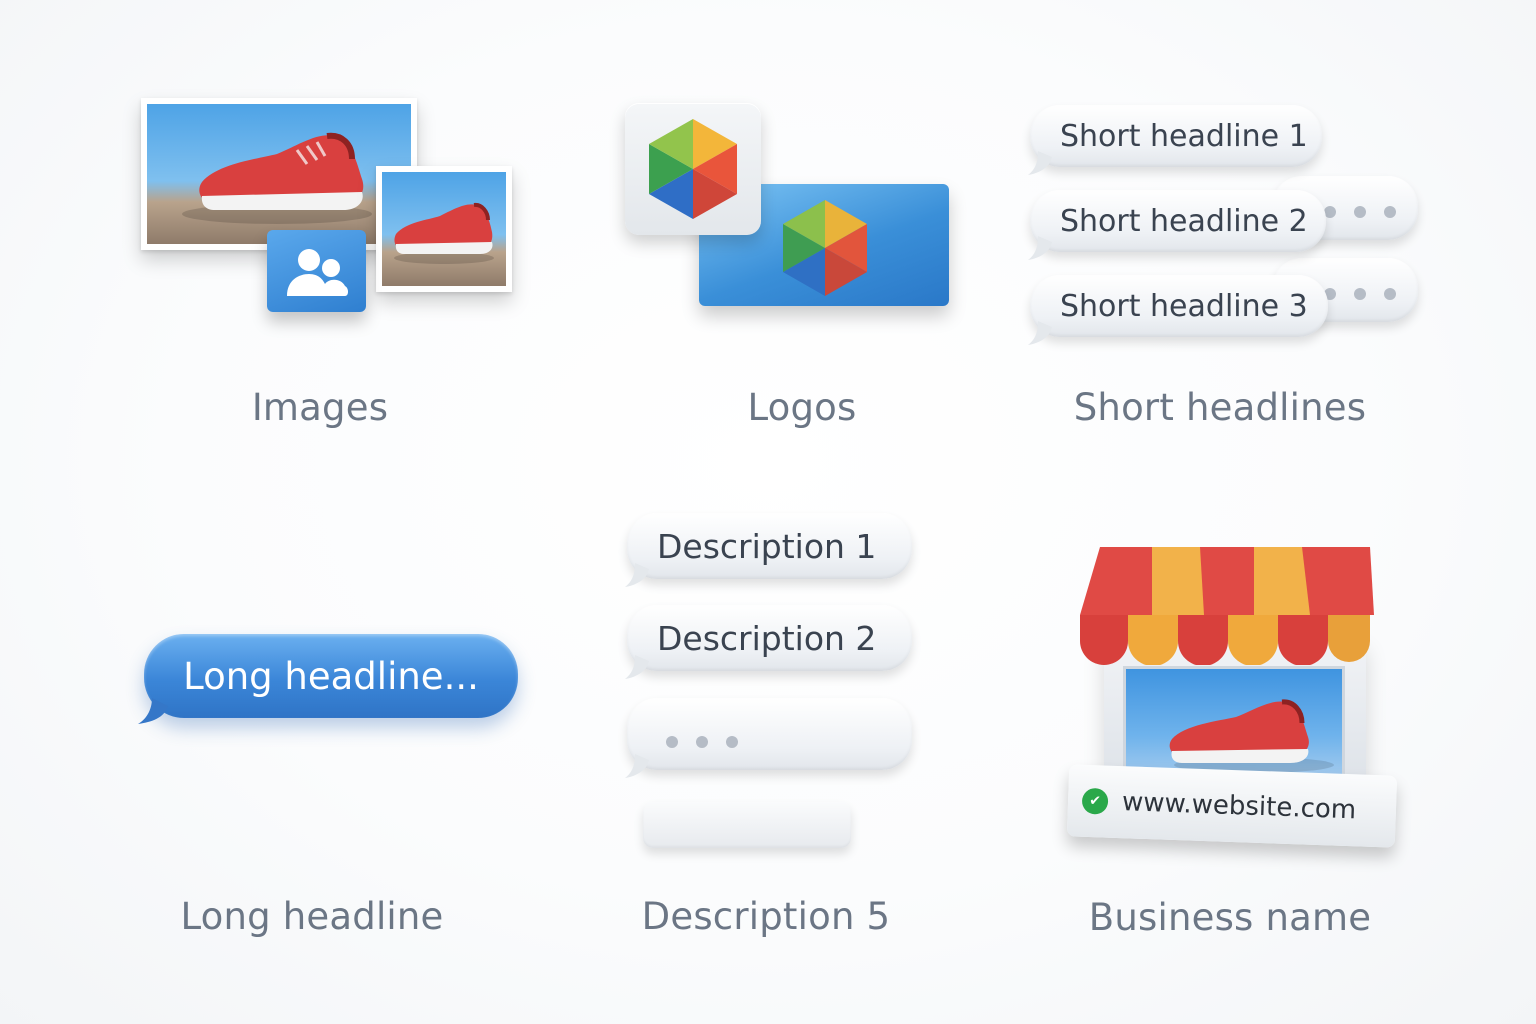 This screenshot has width=1536, height=1024. Describe the element at coordinates (768, 738) in the screenshot. I see `description-typing-bubble` at that location.